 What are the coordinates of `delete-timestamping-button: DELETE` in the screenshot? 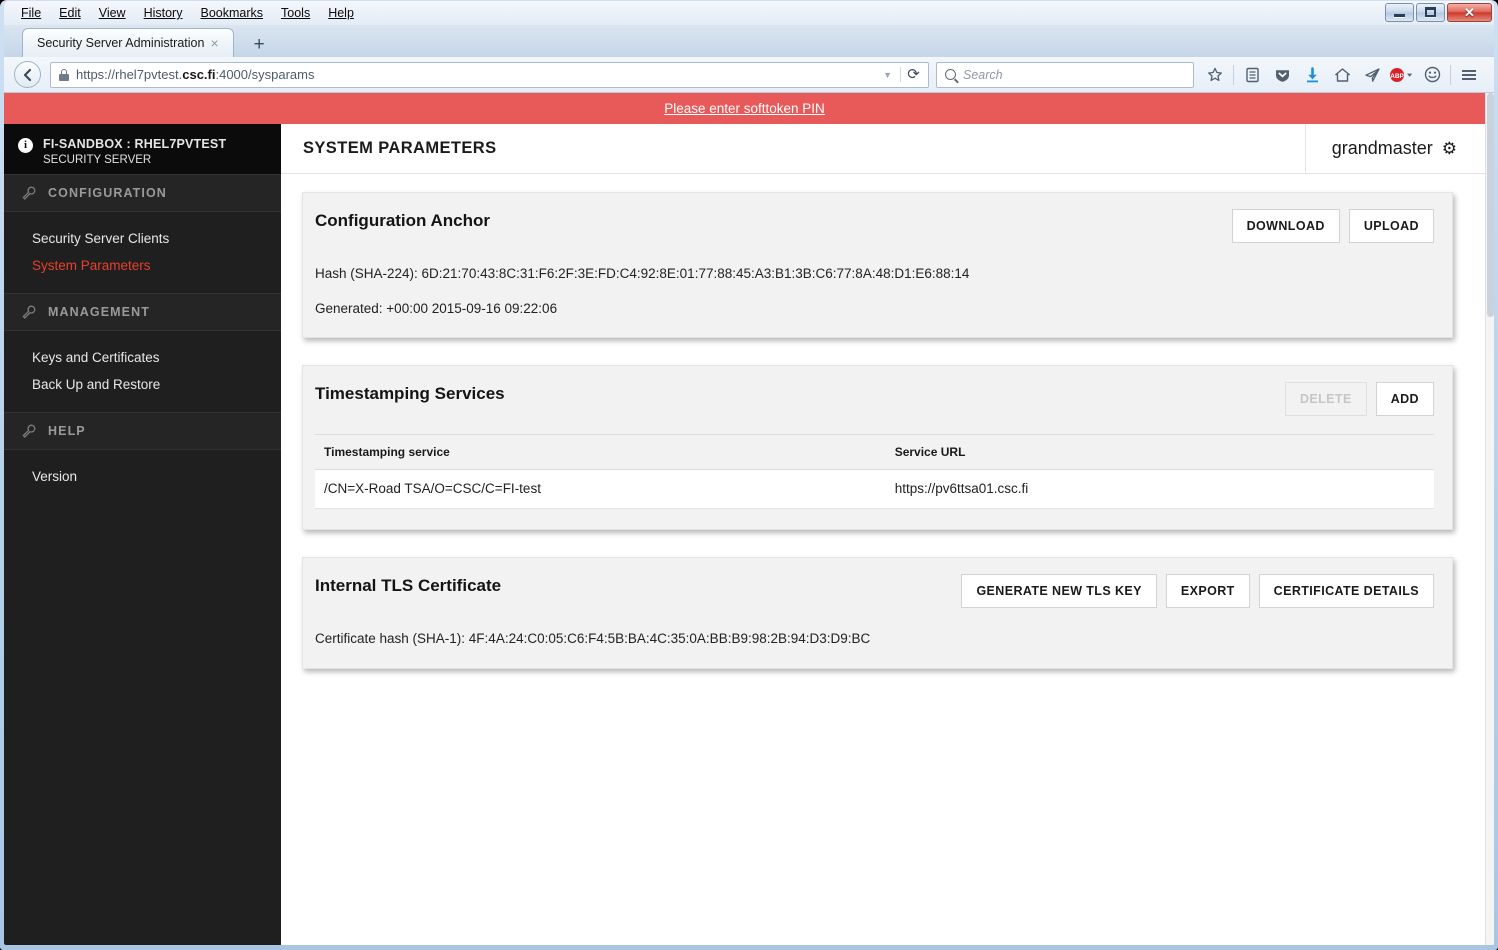 It's located at (1325, 399).